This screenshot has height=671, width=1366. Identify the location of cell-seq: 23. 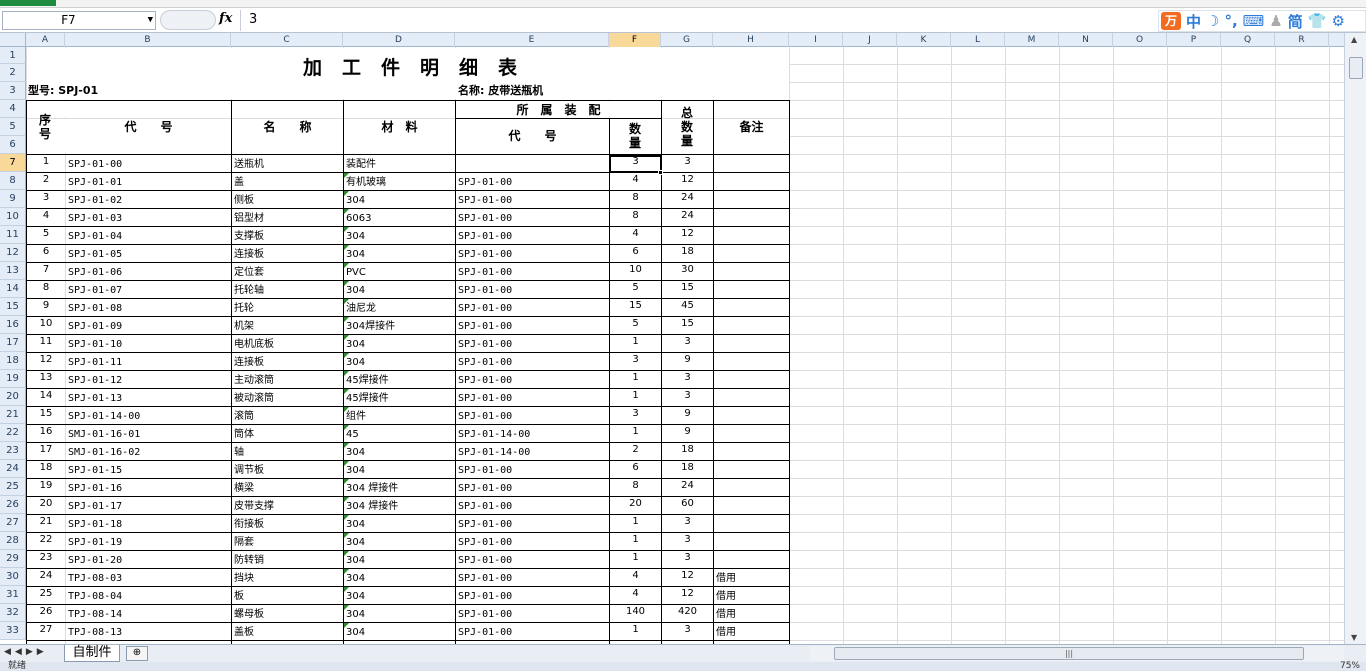
(46, 558).